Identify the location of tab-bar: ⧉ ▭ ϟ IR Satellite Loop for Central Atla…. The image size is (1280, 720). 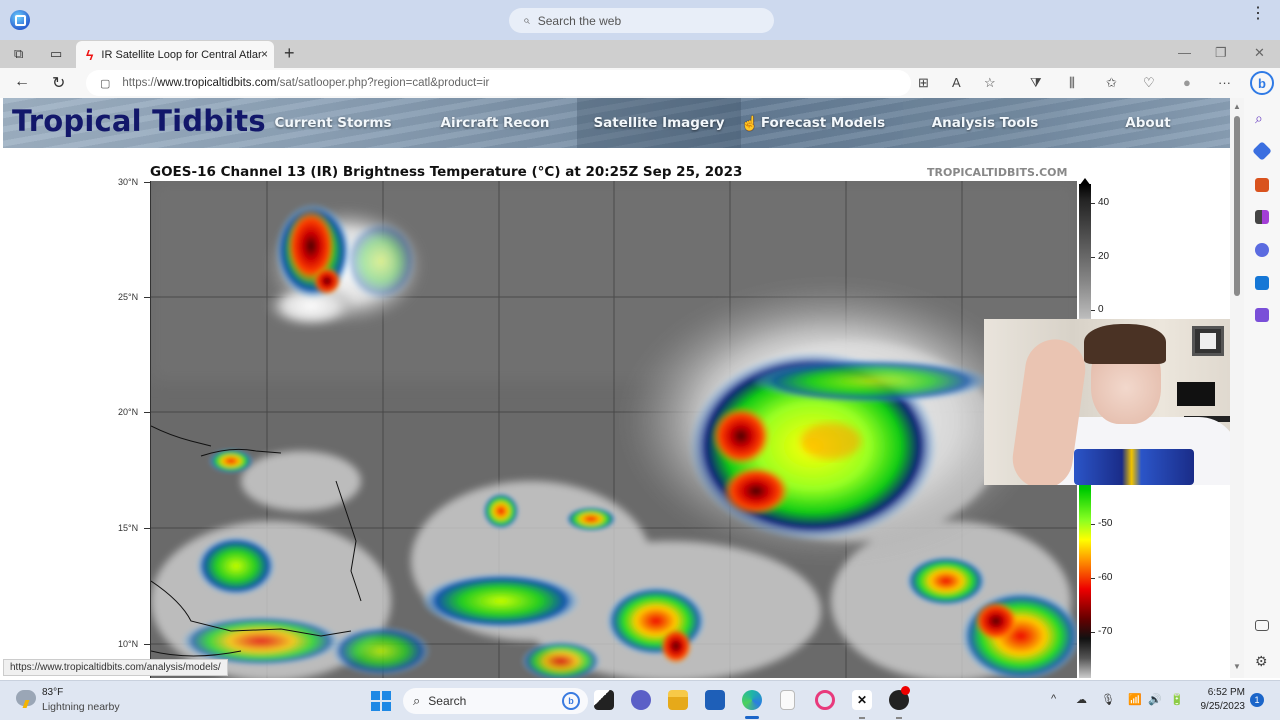
(640, 54).